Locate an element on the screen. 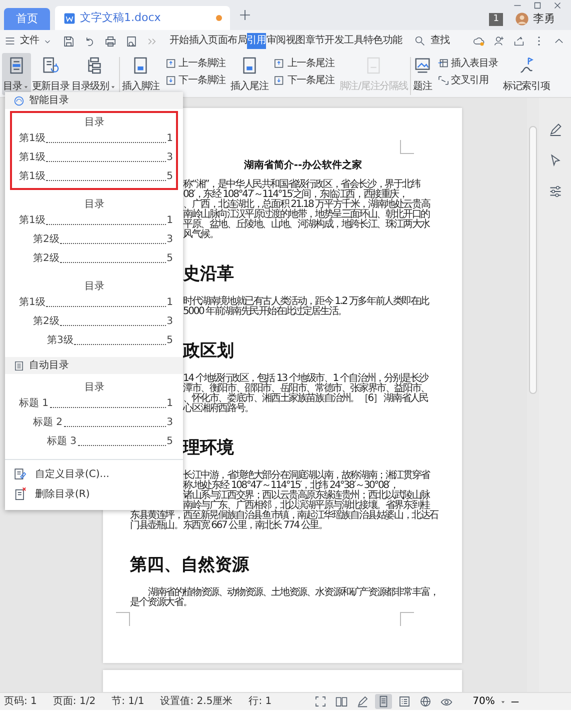 This screenshot has height=713, width=571. link-icon is located at coordinates (443, 80).